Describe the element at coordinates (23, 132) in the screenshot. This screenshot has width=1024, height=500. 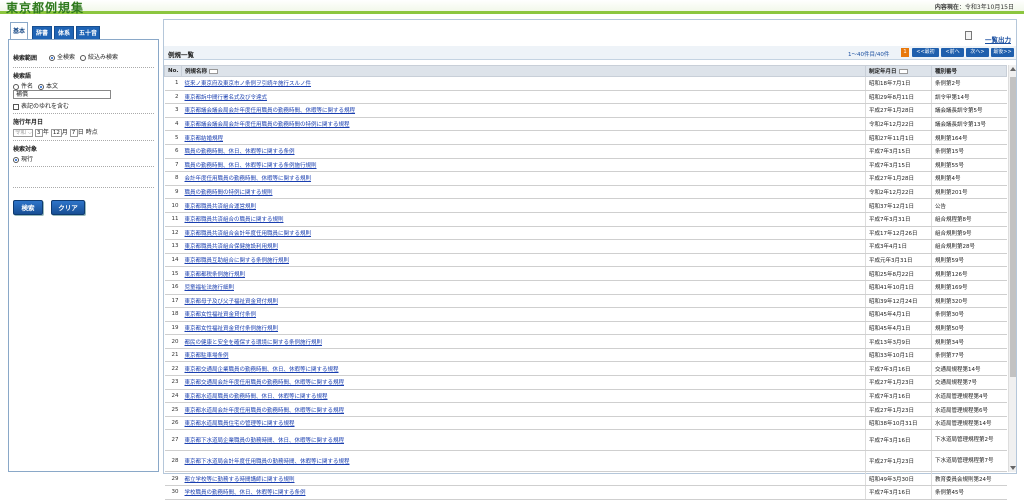
I see `era-select: 令和 ⌵` at that location.